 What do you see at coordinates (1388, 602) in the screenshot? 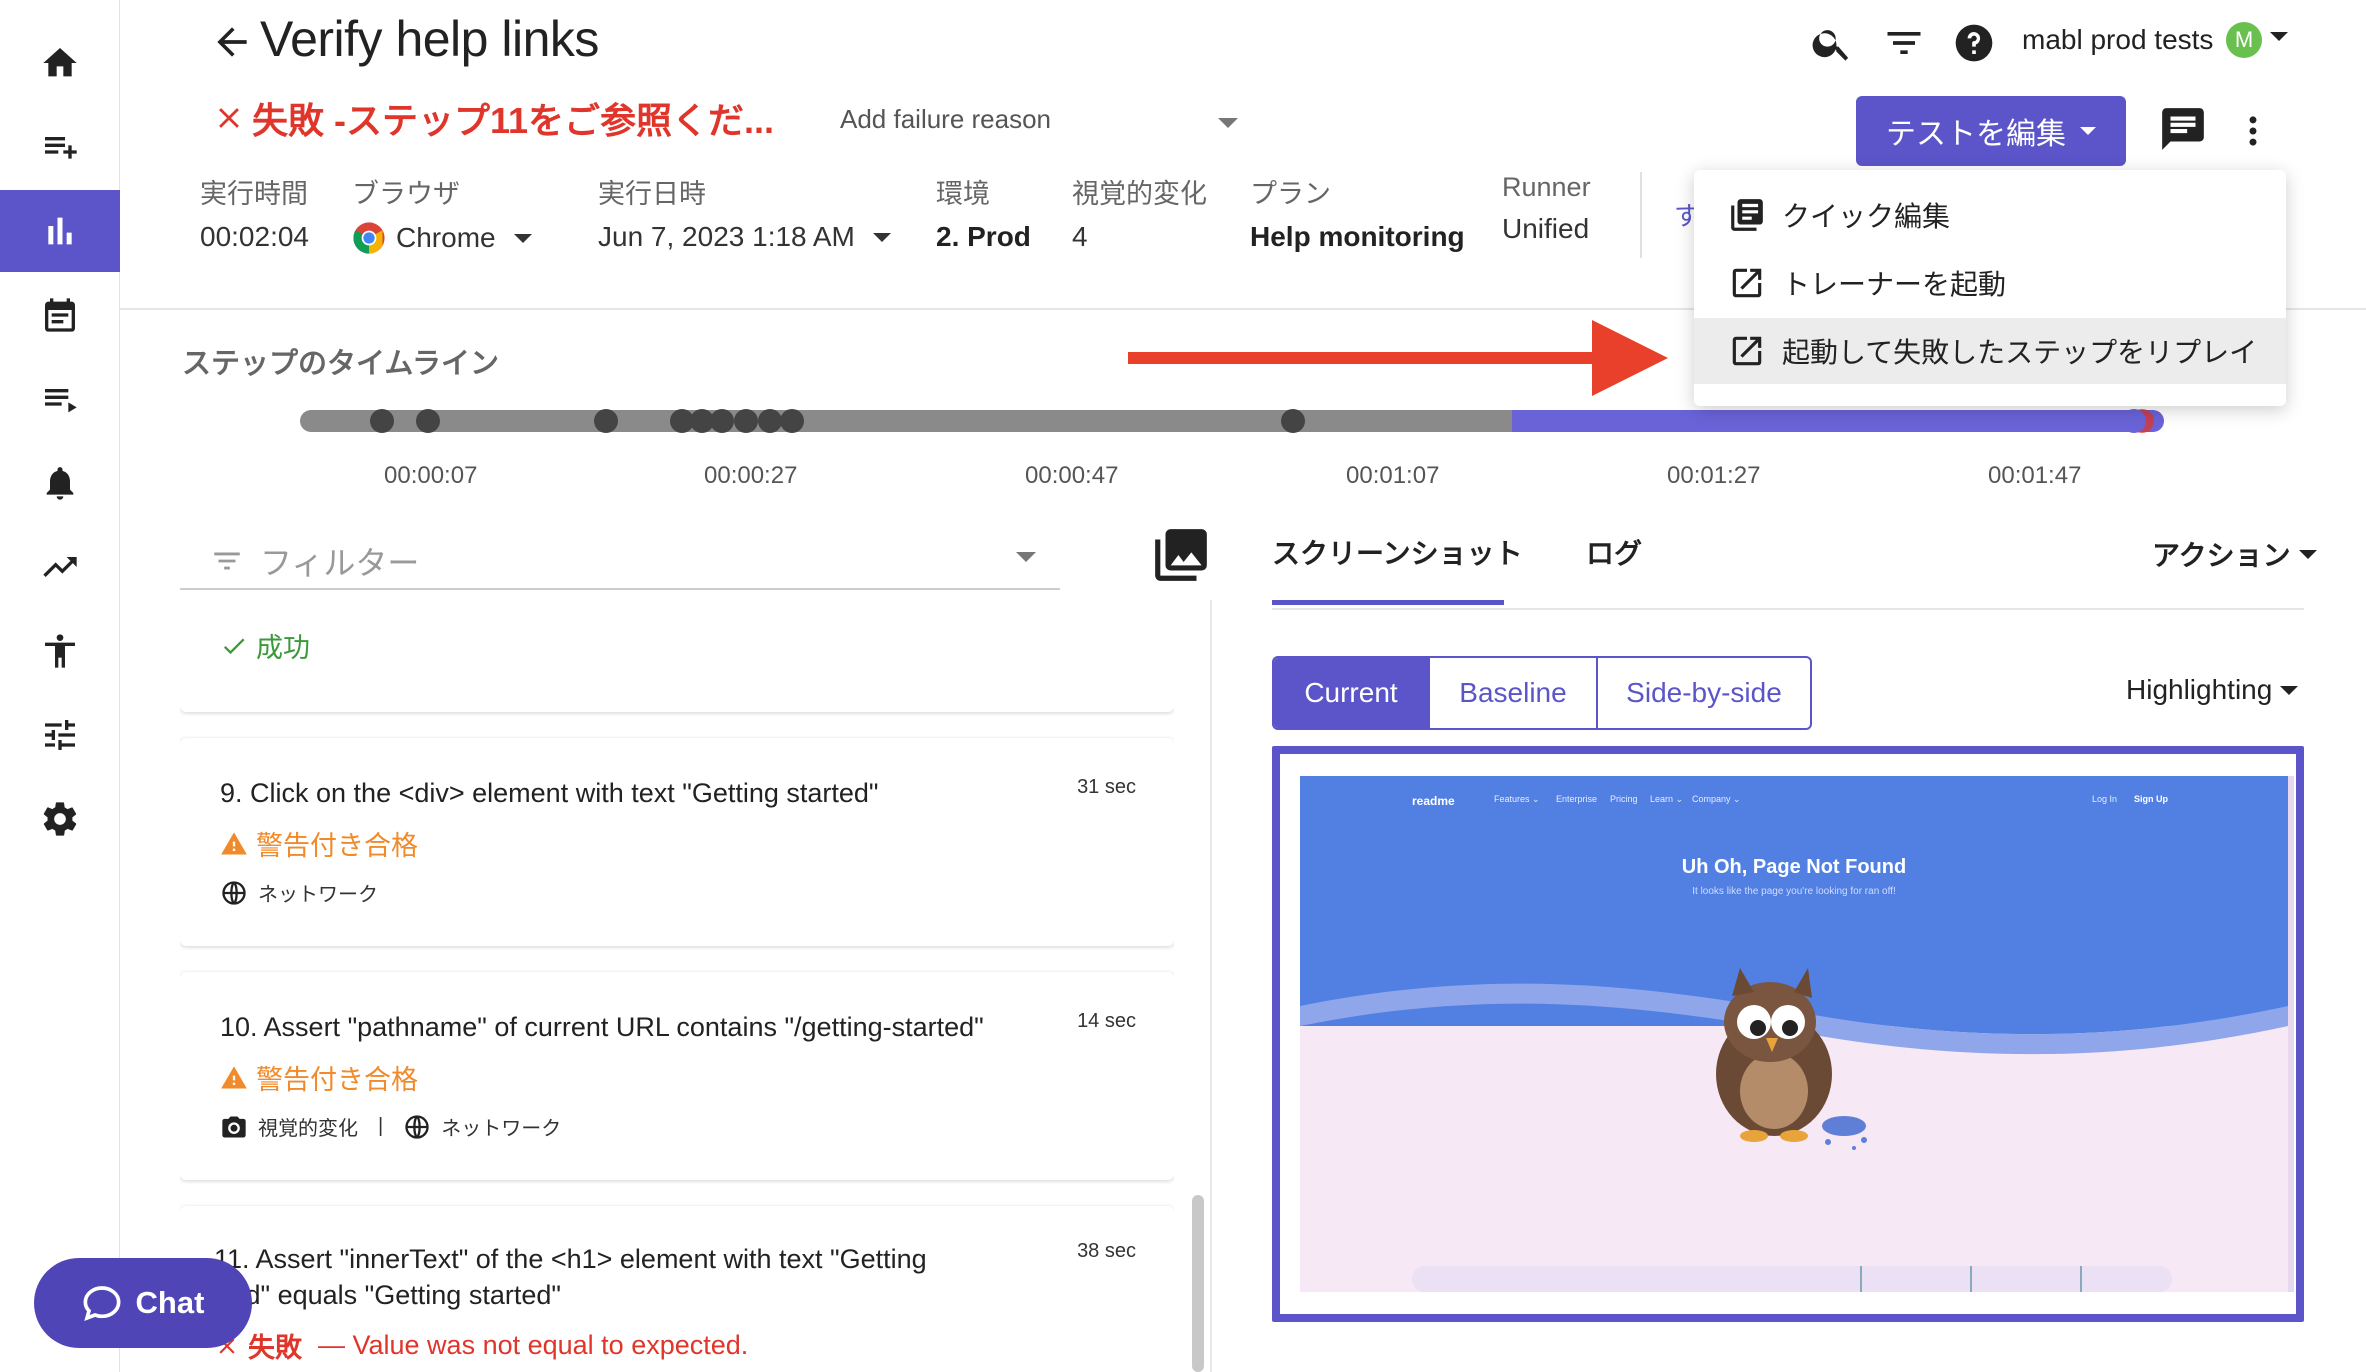
I see `tab-active-indicator` at bounding box center [1388, 602].